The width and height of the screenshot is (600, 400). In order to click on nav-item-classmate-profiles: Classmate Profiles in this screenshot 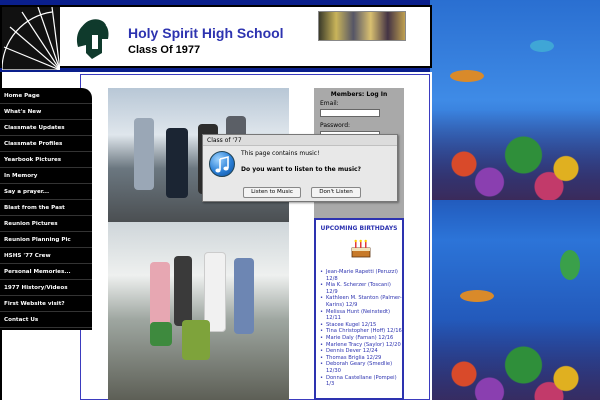, I will do `click(46, 144)`.